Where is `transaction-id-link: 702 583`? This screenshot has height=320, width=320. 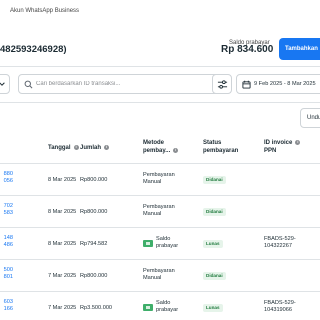 transaction-id-link: 702 583 is located at coordinates (8, 210).